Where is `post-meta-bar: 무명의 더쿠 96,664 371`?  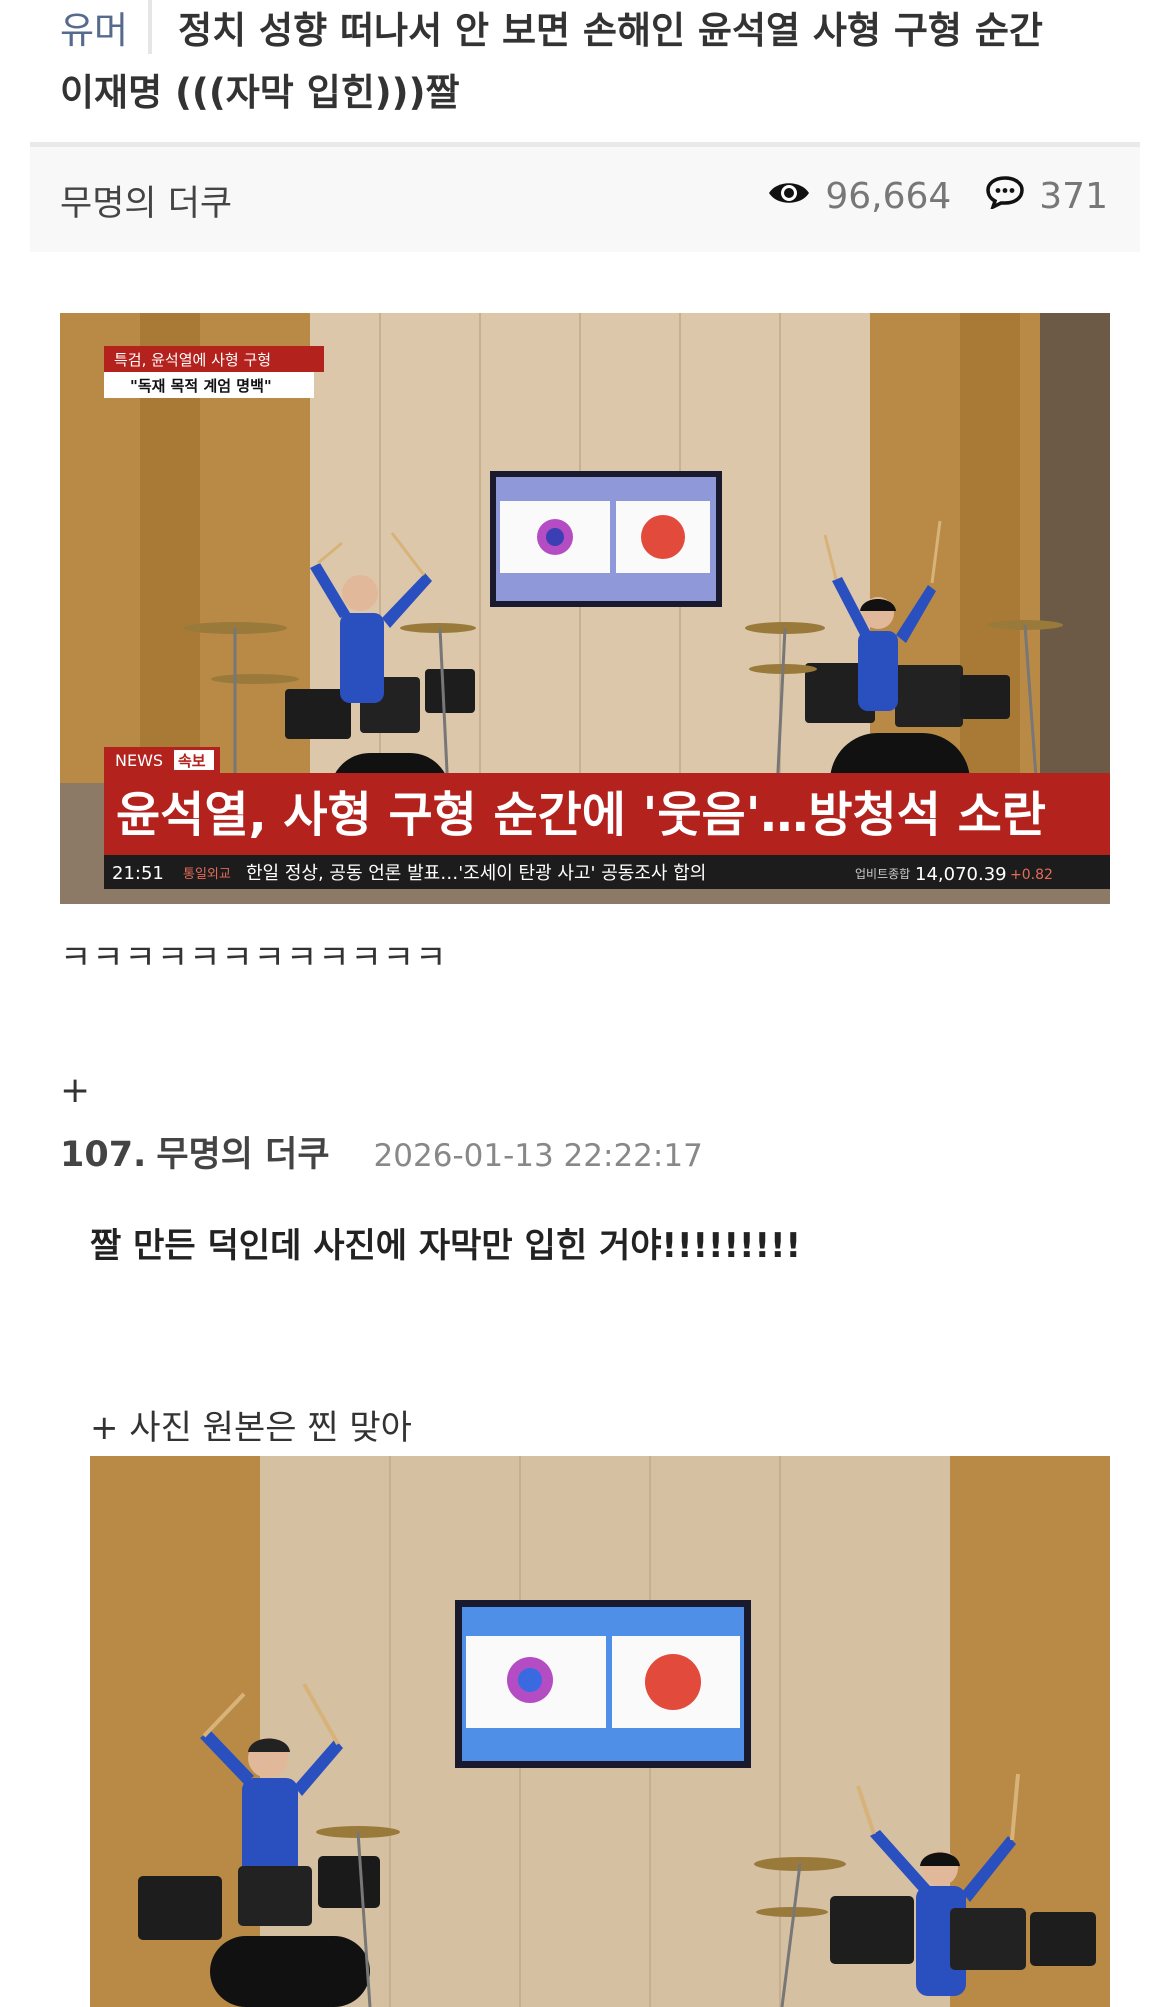
post-meta-bar: 무명의 더쿠 96,664 371 is located at coordinates (585, 197).